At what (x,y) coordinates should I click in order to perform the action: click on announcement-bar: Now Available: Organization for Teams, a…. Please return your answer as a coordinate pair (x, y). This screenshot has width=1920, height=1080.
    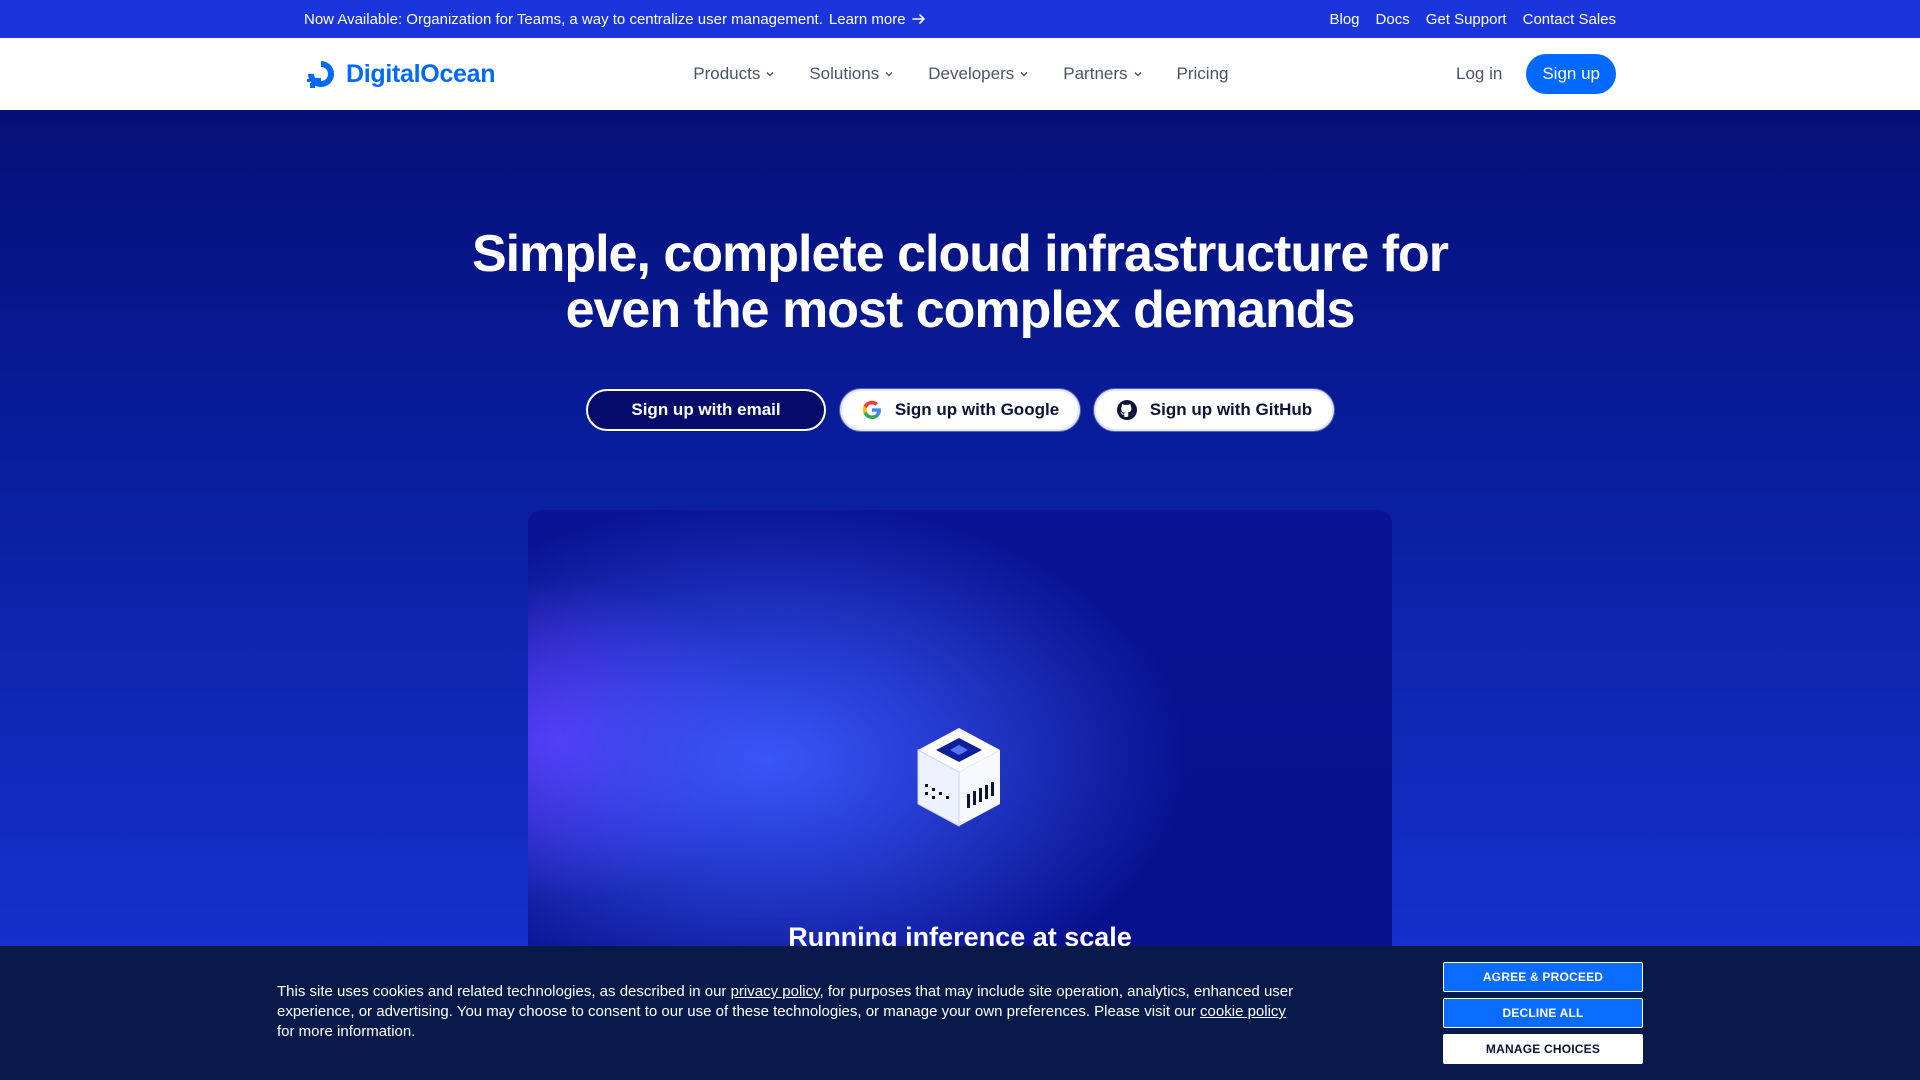
    Looking at the image, I should click on (960, 19).